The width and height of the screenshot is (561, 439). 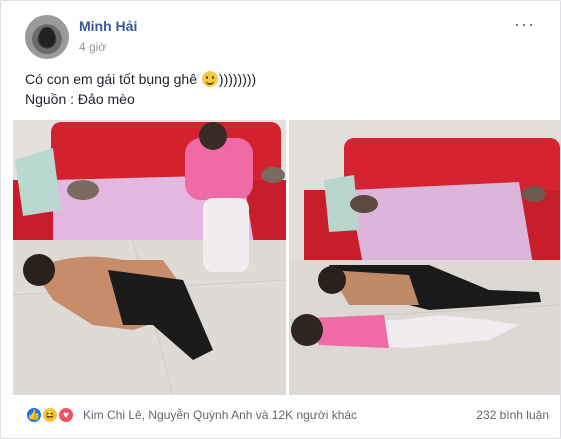 I want to click on post-header: Minh Hải 4 giờ ···, so click(x=280, y=37).